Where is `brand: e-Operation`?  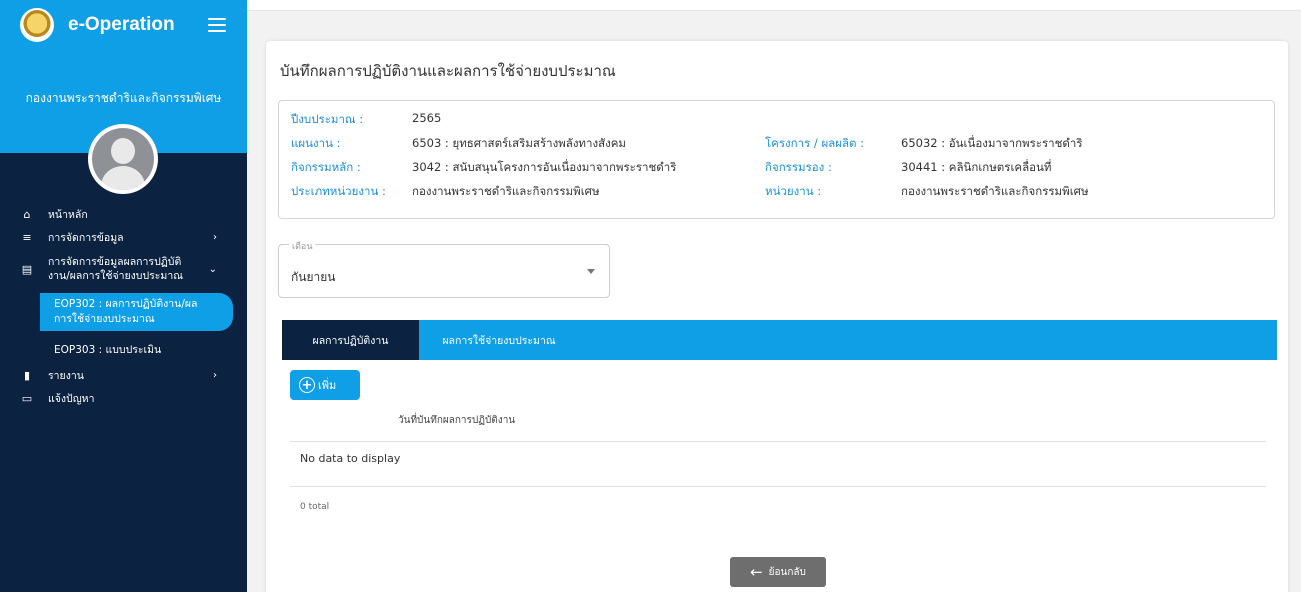 brand: e-Operation is located at coordinates (97, 25).